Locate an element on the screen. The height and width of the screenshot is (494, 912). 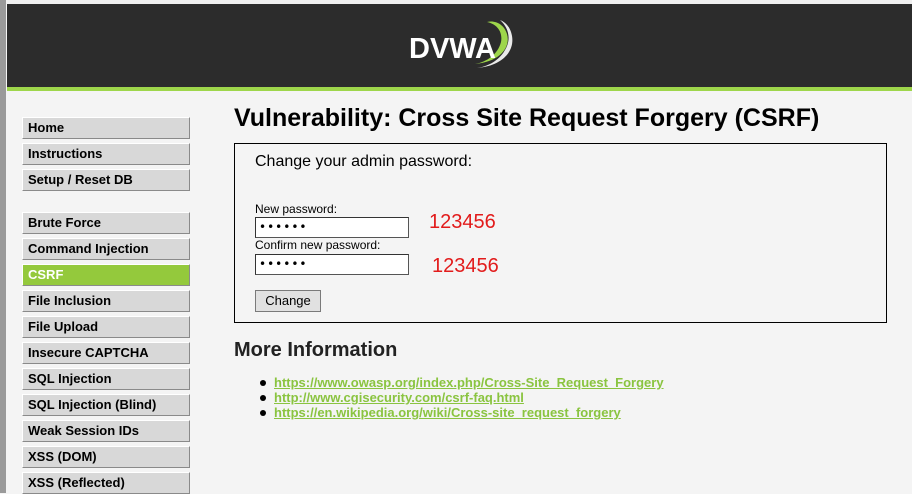
sidebar-item-sql-injection-blind: SQL Injection (Blind) is located at coordinates (106, 405).